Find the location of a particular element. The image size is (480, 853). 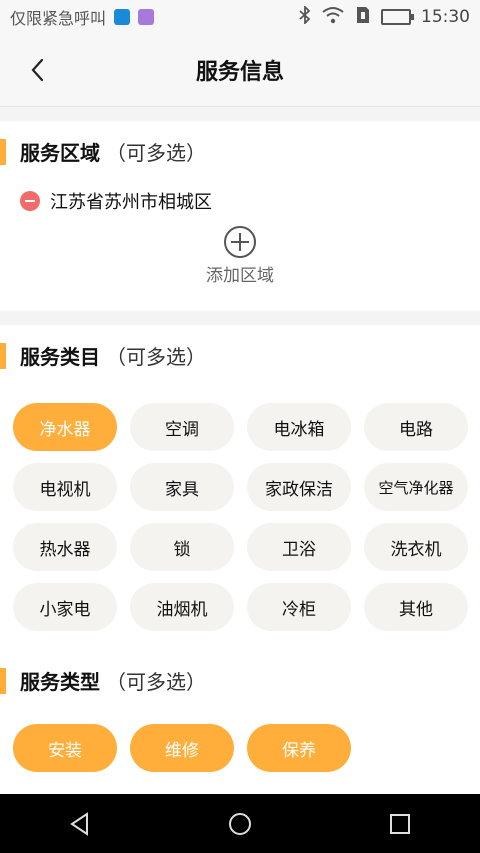

square-recents-icon is located at coordinates (400, 823).